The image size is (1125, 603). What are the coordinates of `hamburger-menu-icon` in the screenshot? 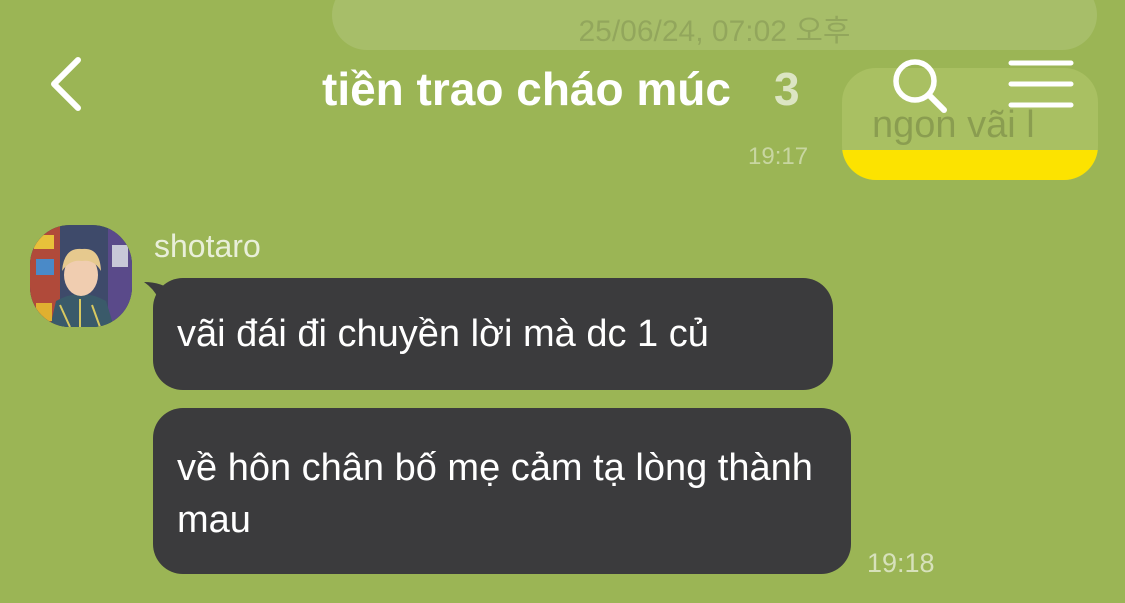 It's located at (1041, 84).